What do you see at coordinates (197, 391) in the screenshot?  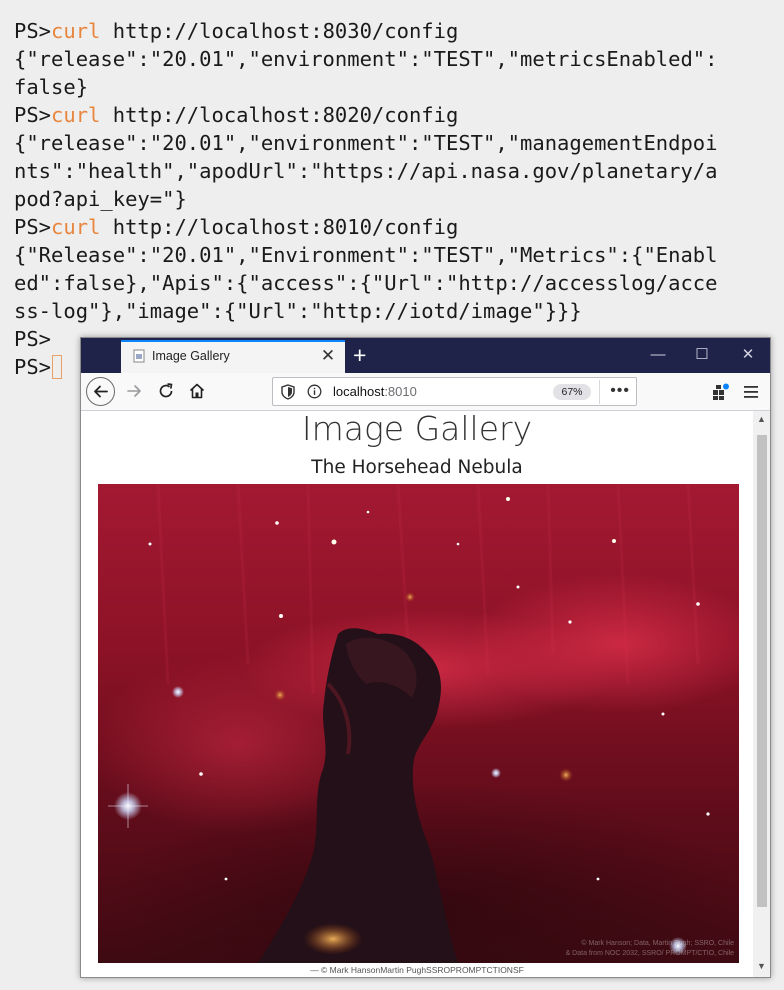 I see `home-icon` at bounding box center [197, 391].